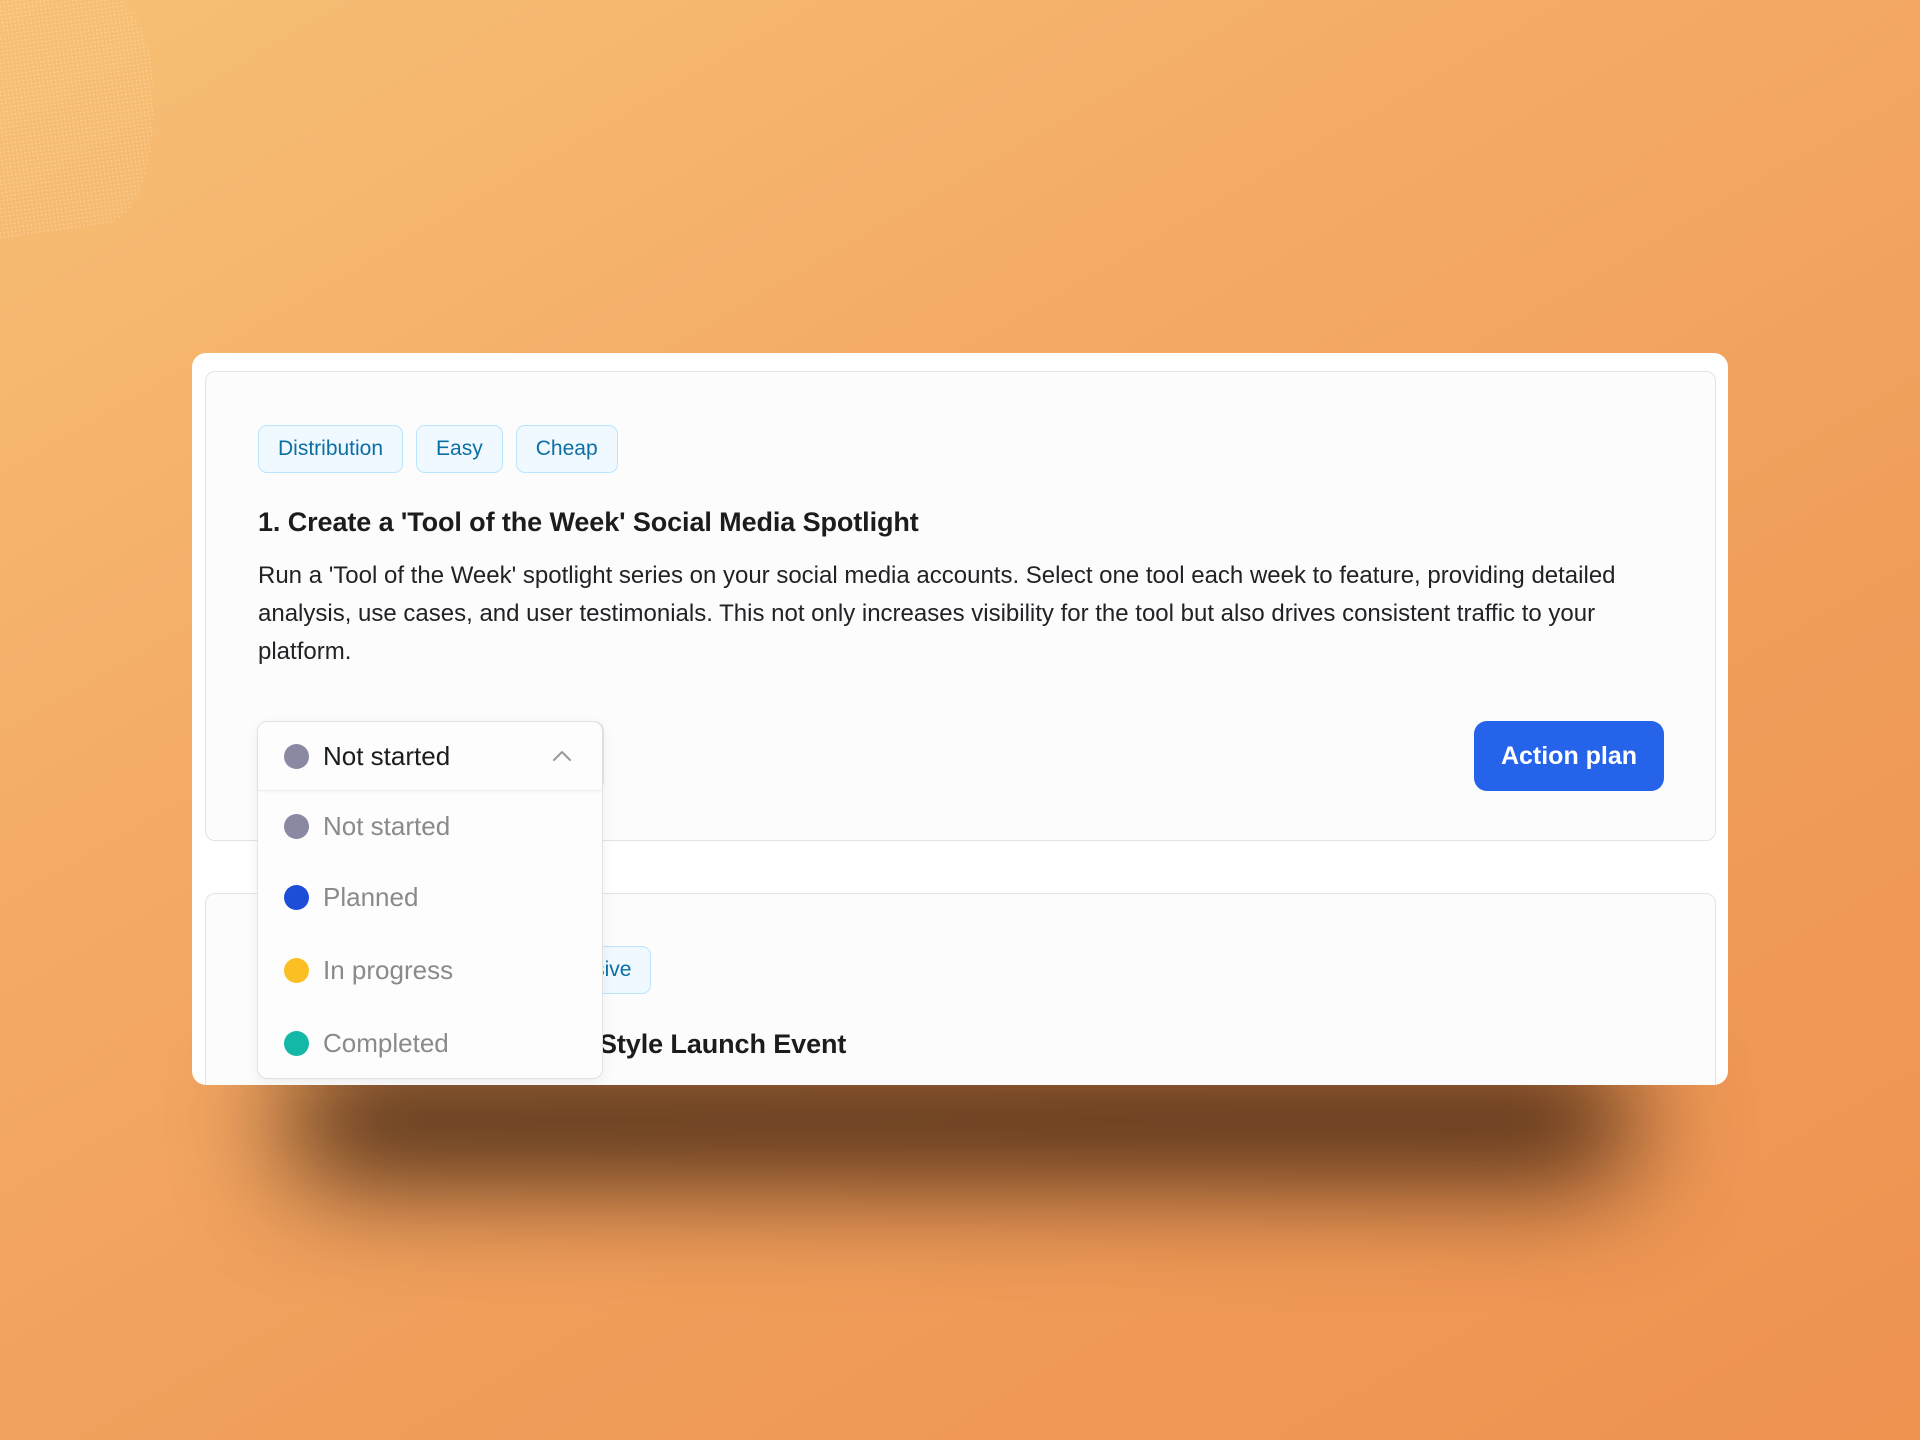 Image resolution: width=1920 pixels, height=1440 pixels. I want to click on status-option-completed: Completed, so click(430, 1043).